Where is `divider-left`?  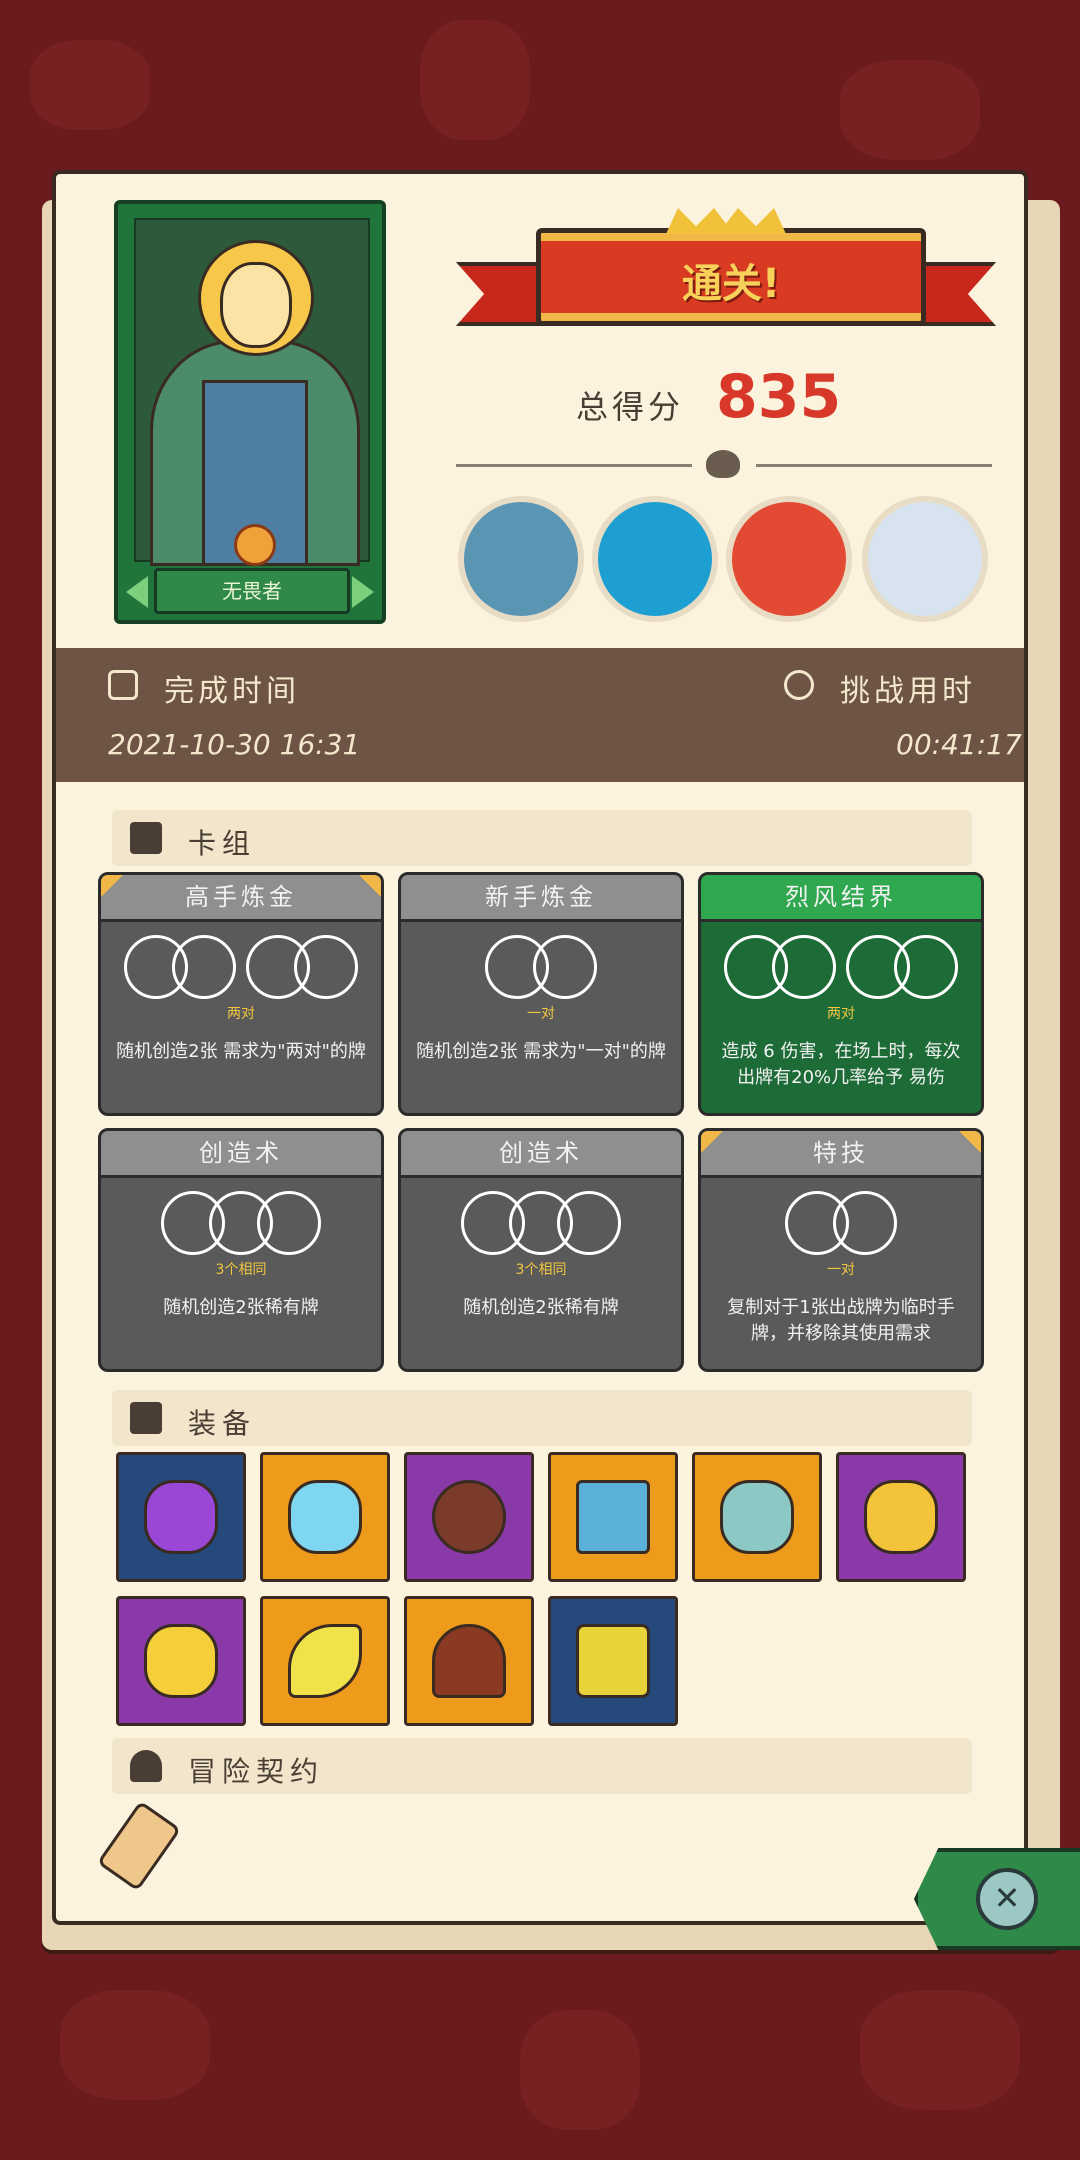 divider-left is located at coordinates (574, 465).